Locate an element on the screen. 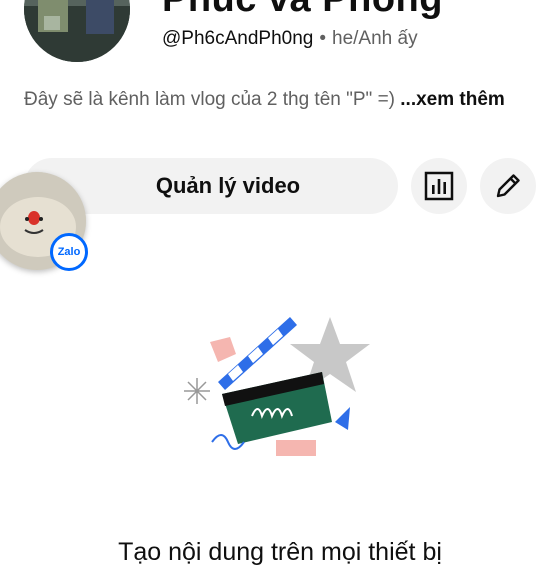 Image resolution: width=560 pixels, height=567 pixels. channel-handle: @Ph6cAndPh0ng is located at coordinates (238, 38).